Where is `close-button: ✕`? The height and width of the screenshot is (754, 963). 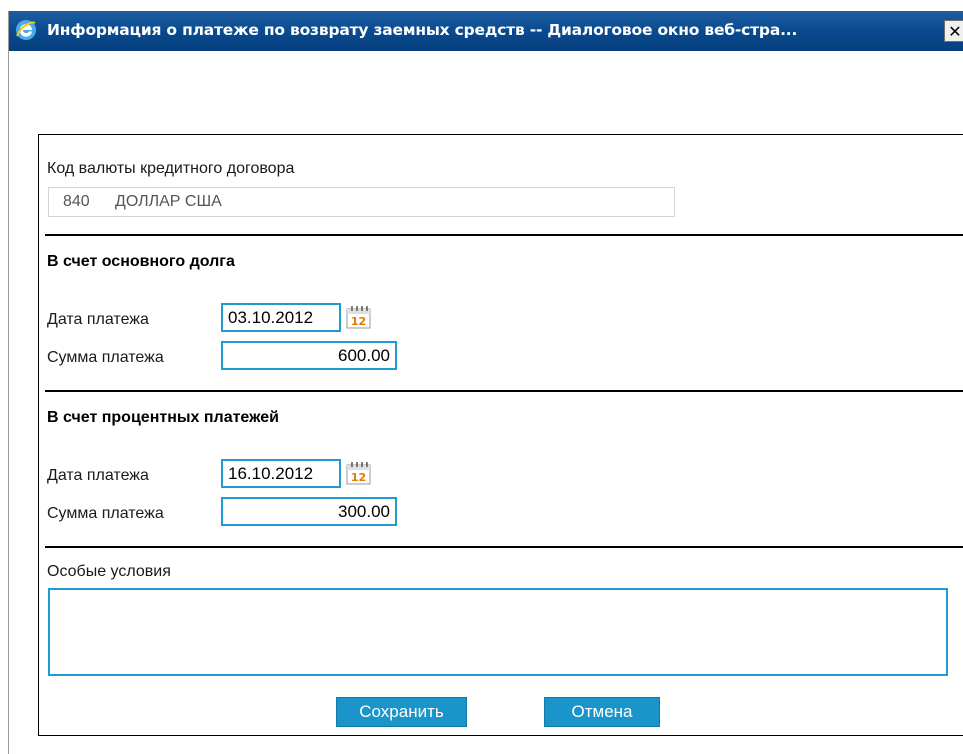 close-button: ✕ is located at coordinates (953, 31).